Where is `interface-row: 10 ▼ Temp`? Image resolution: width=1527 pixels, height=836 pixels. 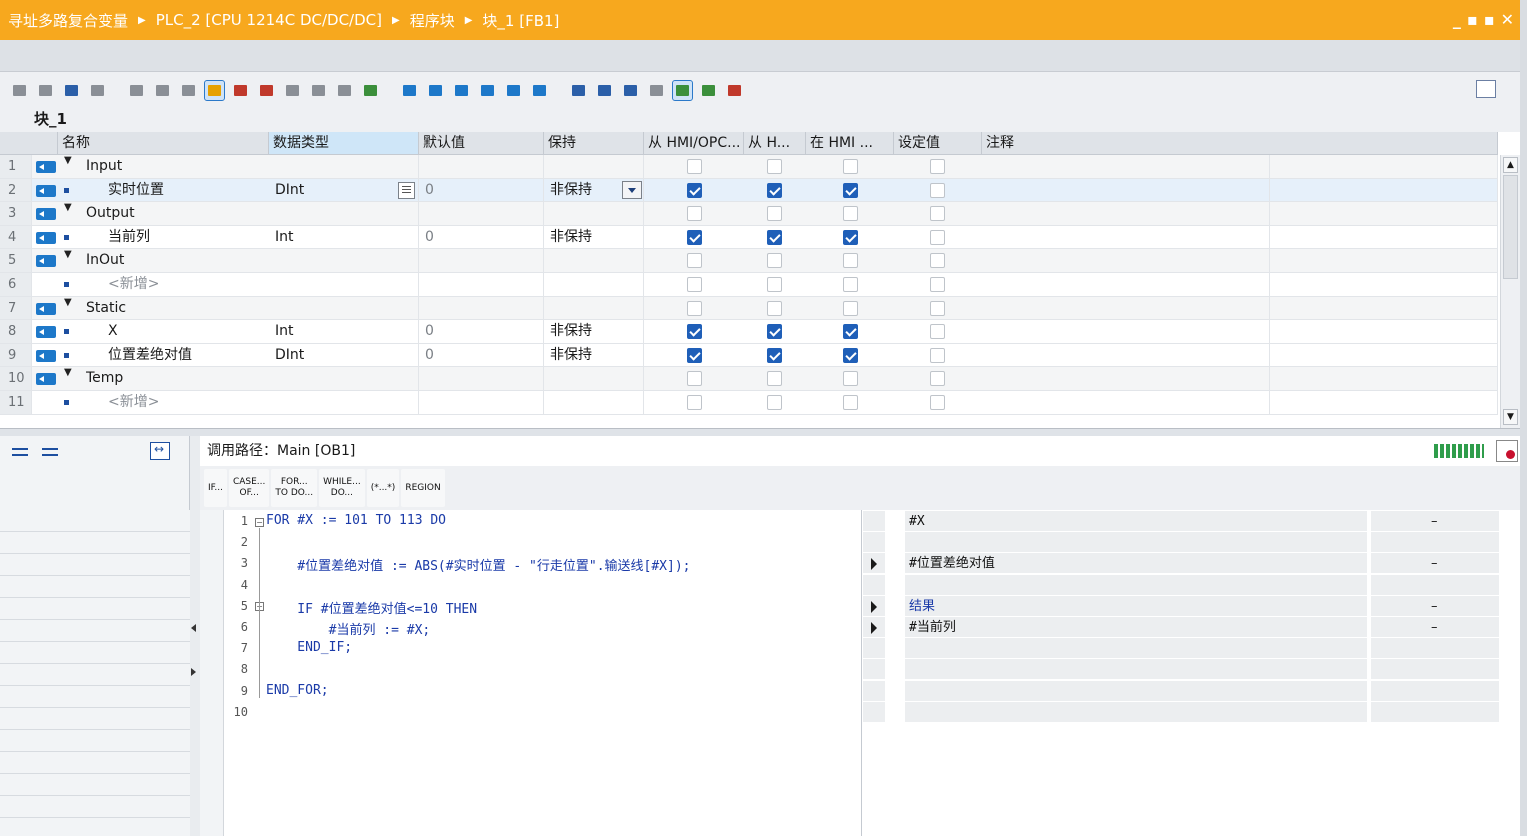 interface-row: 10 ▼ Temp is located at coordinates (749, 379).